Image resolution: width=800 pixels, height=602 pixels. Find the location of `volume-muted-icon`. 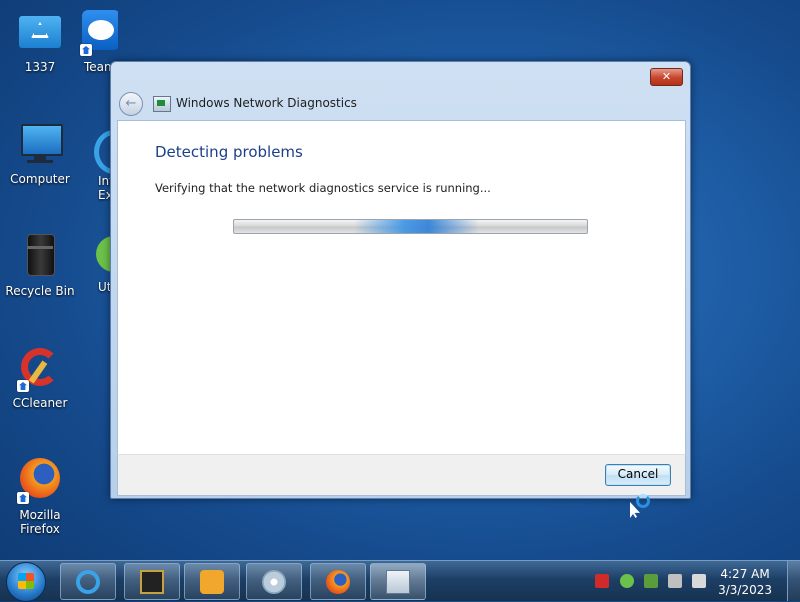

volume-muted-icon is located at coordinates (699, 581).